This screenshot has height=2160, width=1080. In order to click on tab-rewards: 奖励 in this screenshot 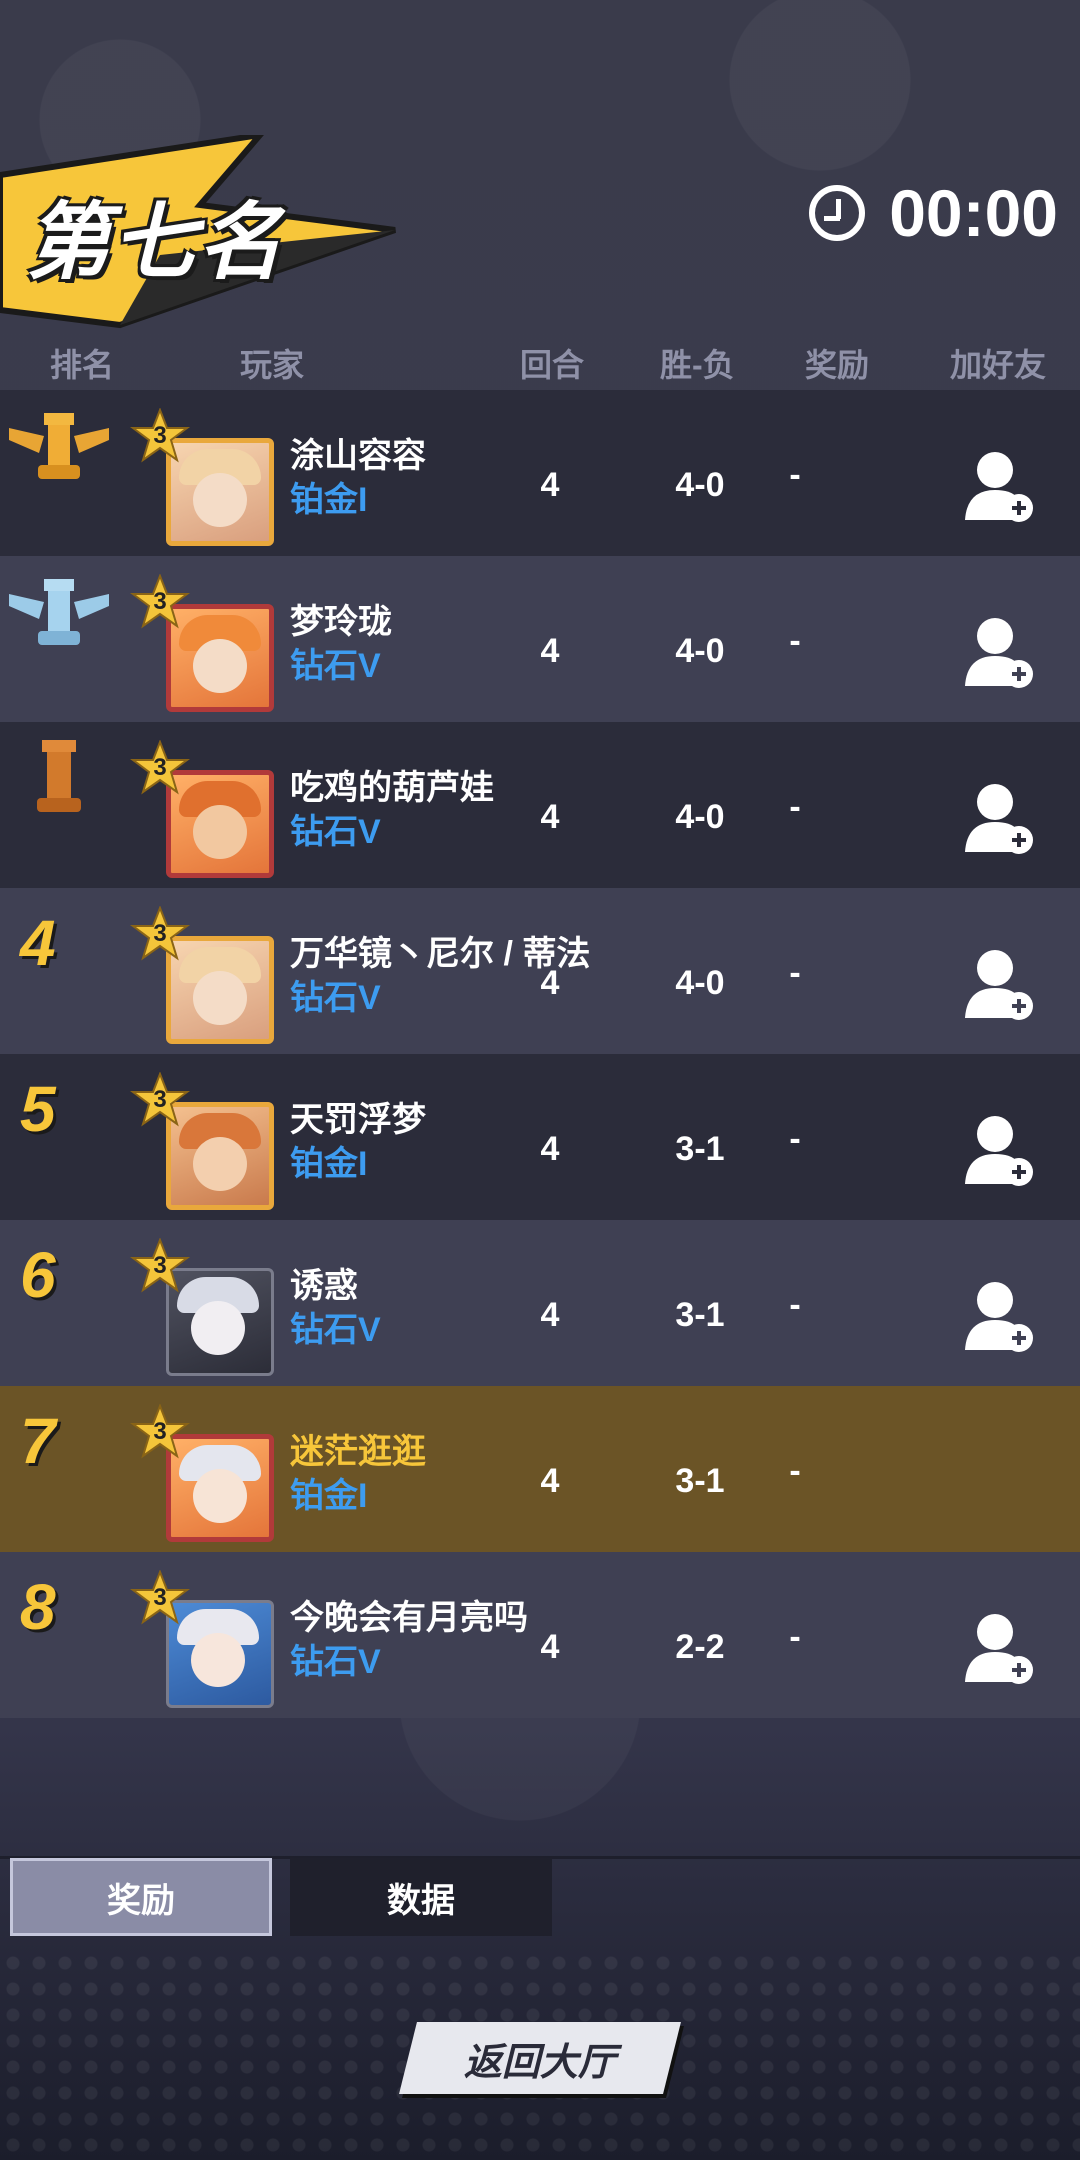, I will do `click(141, 1897)`.